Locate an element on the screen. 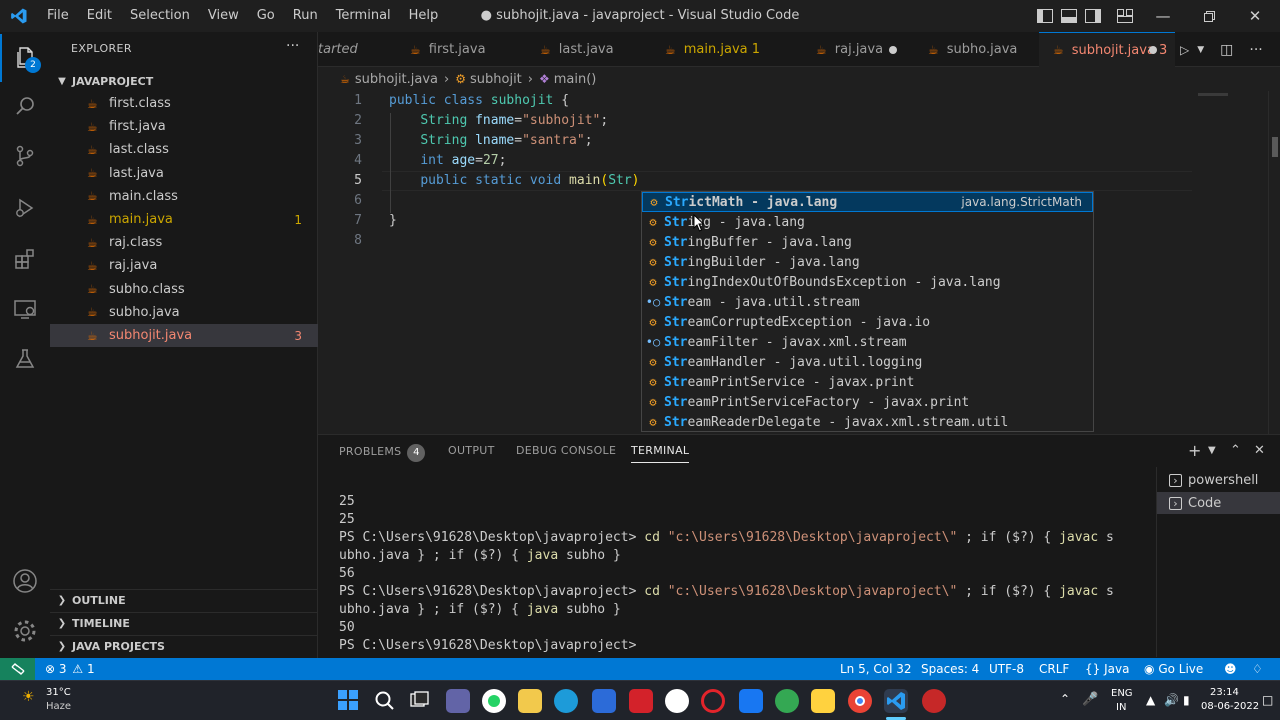  remote-indicator-icon is located at coordinates (17, 669).